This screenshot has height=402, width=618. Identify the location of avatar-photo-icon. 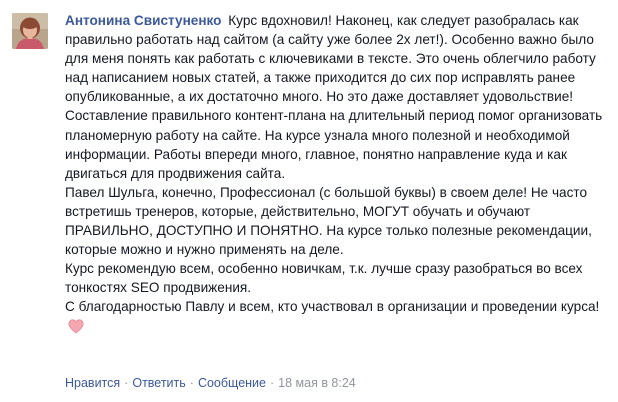
(30, 31).